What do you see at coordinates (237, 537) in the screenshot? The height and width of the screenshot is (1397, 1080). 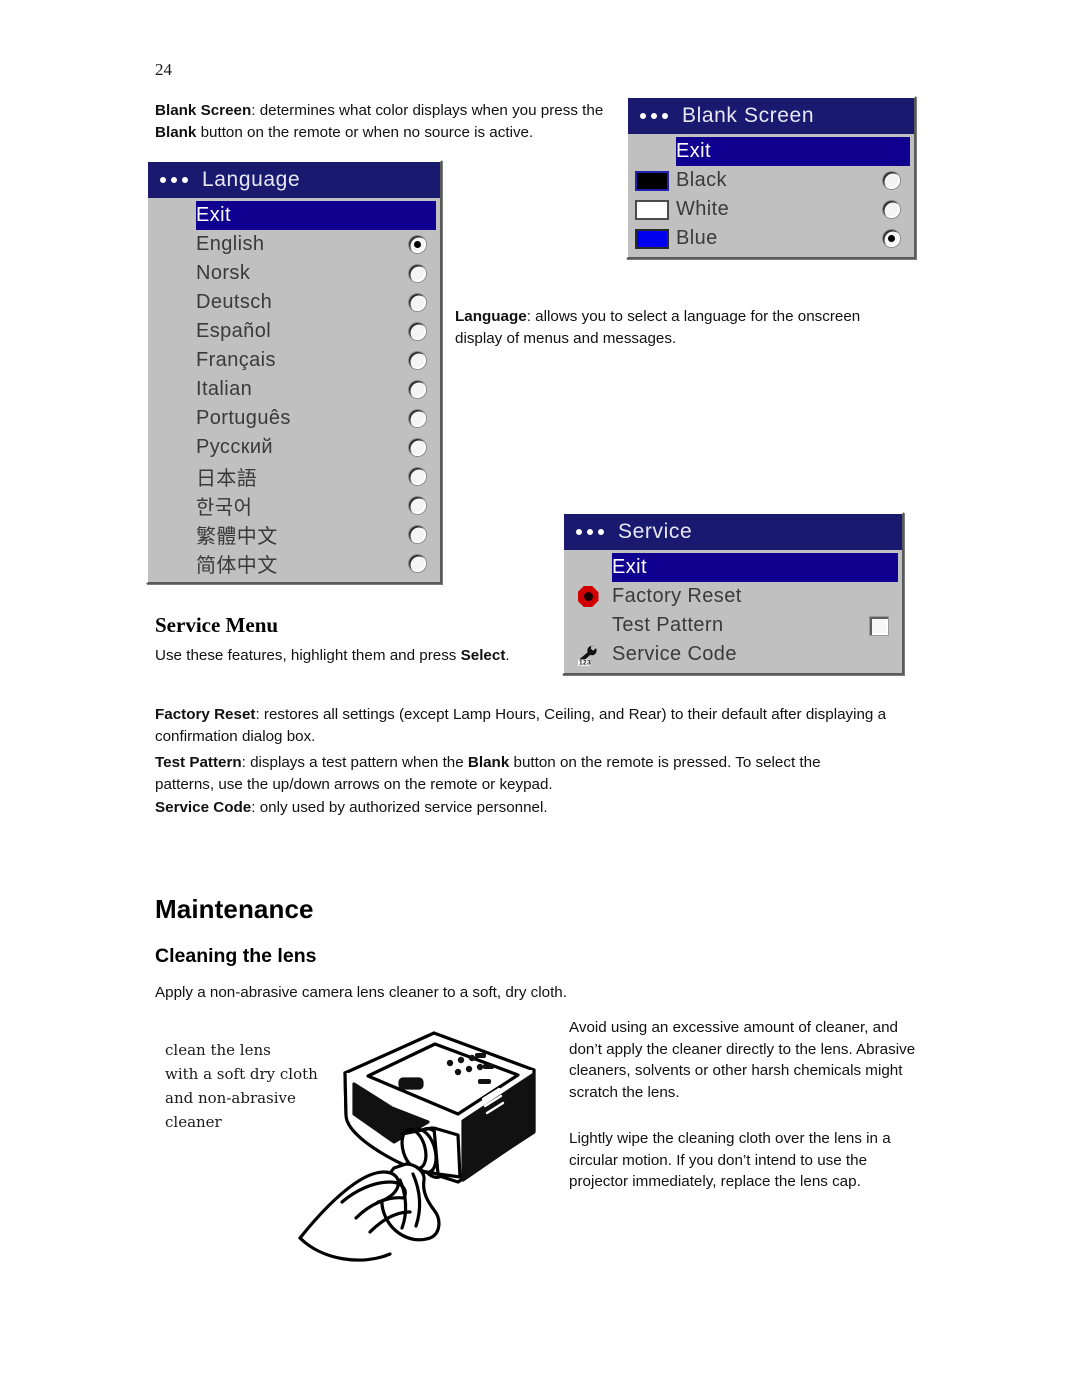 I see `language-item-label: 繁體中文` at bounding box center [237, 537].